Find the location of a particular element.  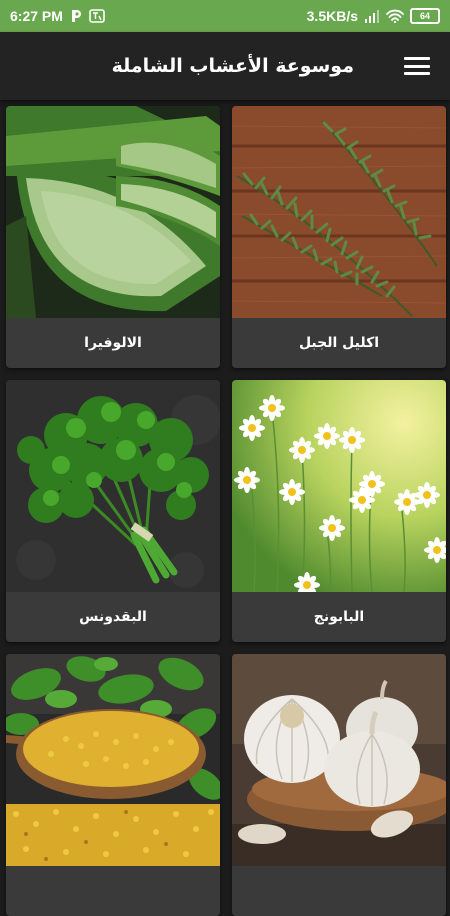

app-bar: موسوعة الأعشاب الشاملة is located at coordinates (225, 66).